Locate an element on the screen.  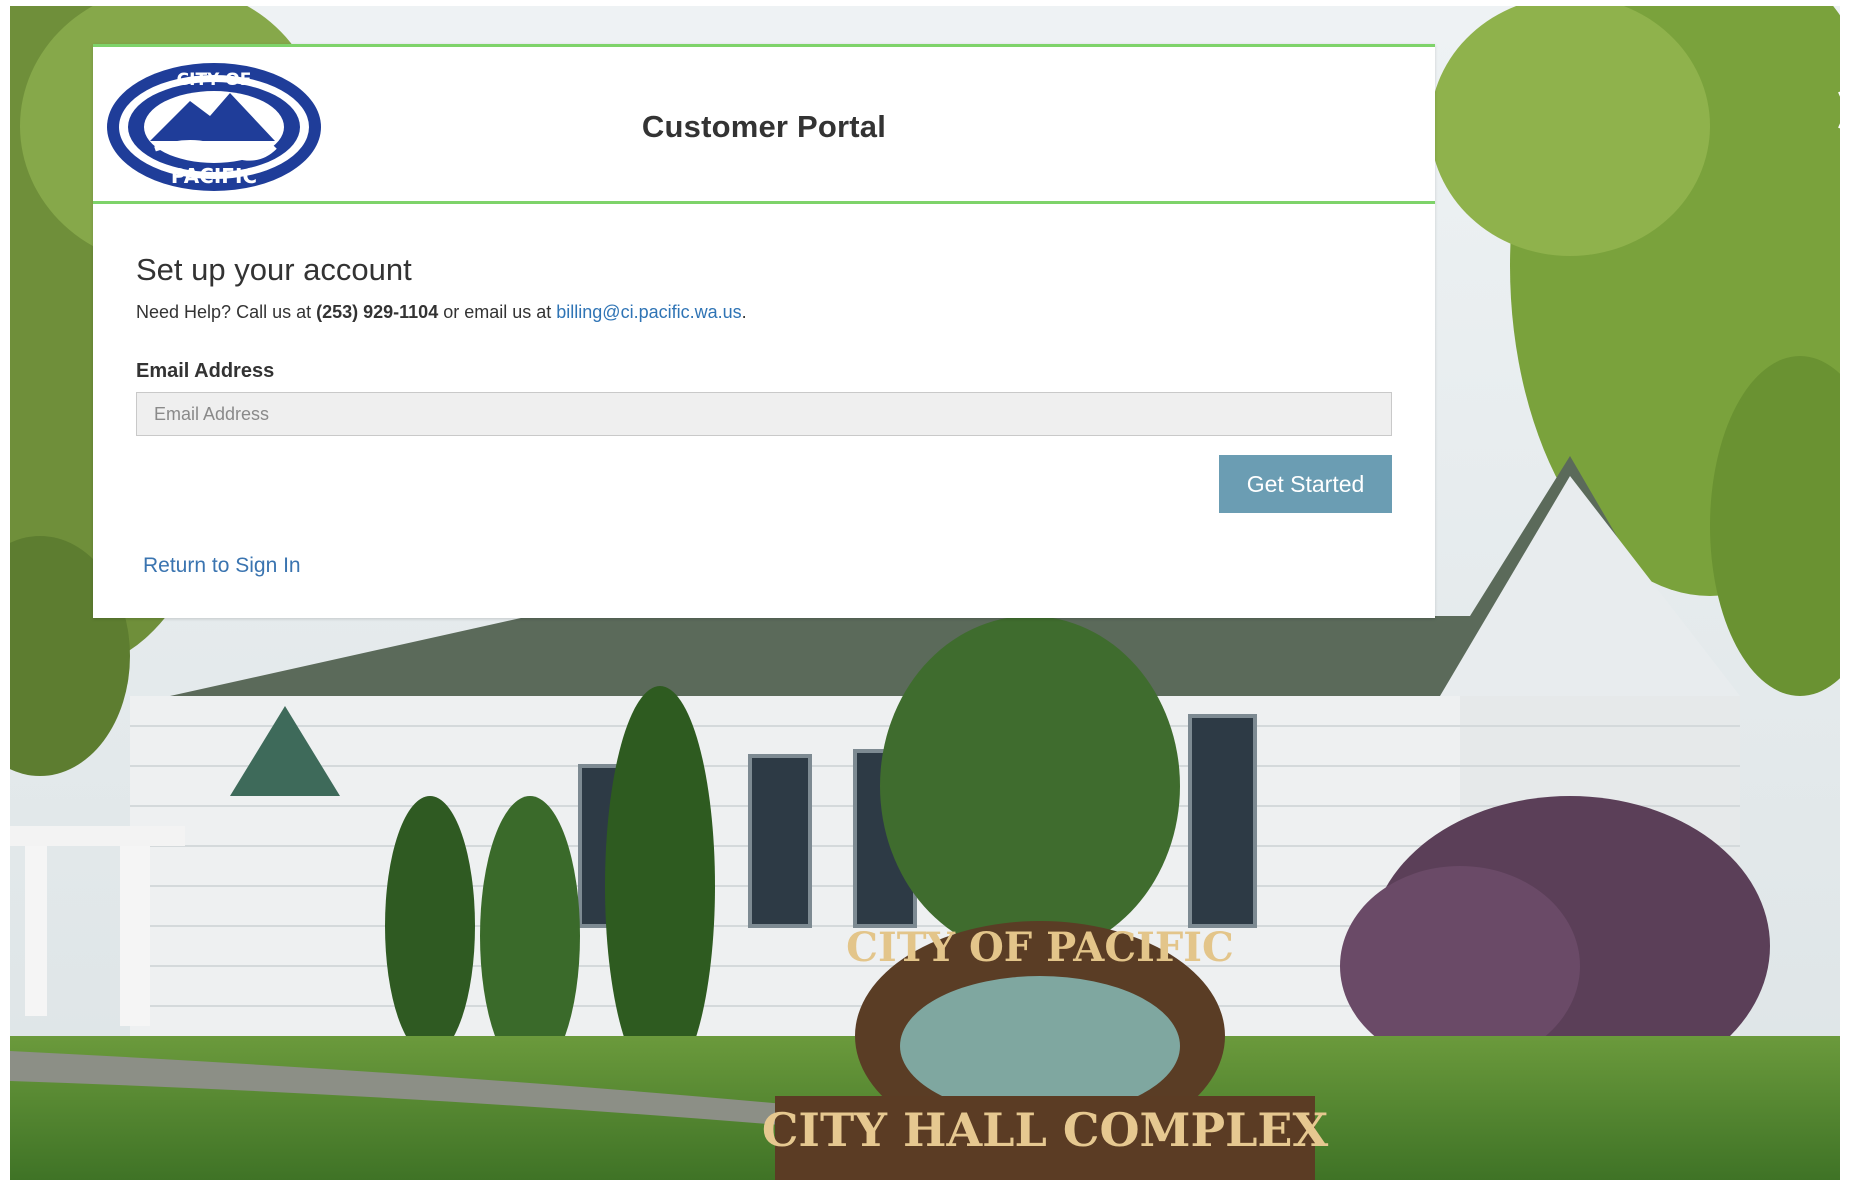
logo-text-top: CITY OF is located at coordinates (214, 80).